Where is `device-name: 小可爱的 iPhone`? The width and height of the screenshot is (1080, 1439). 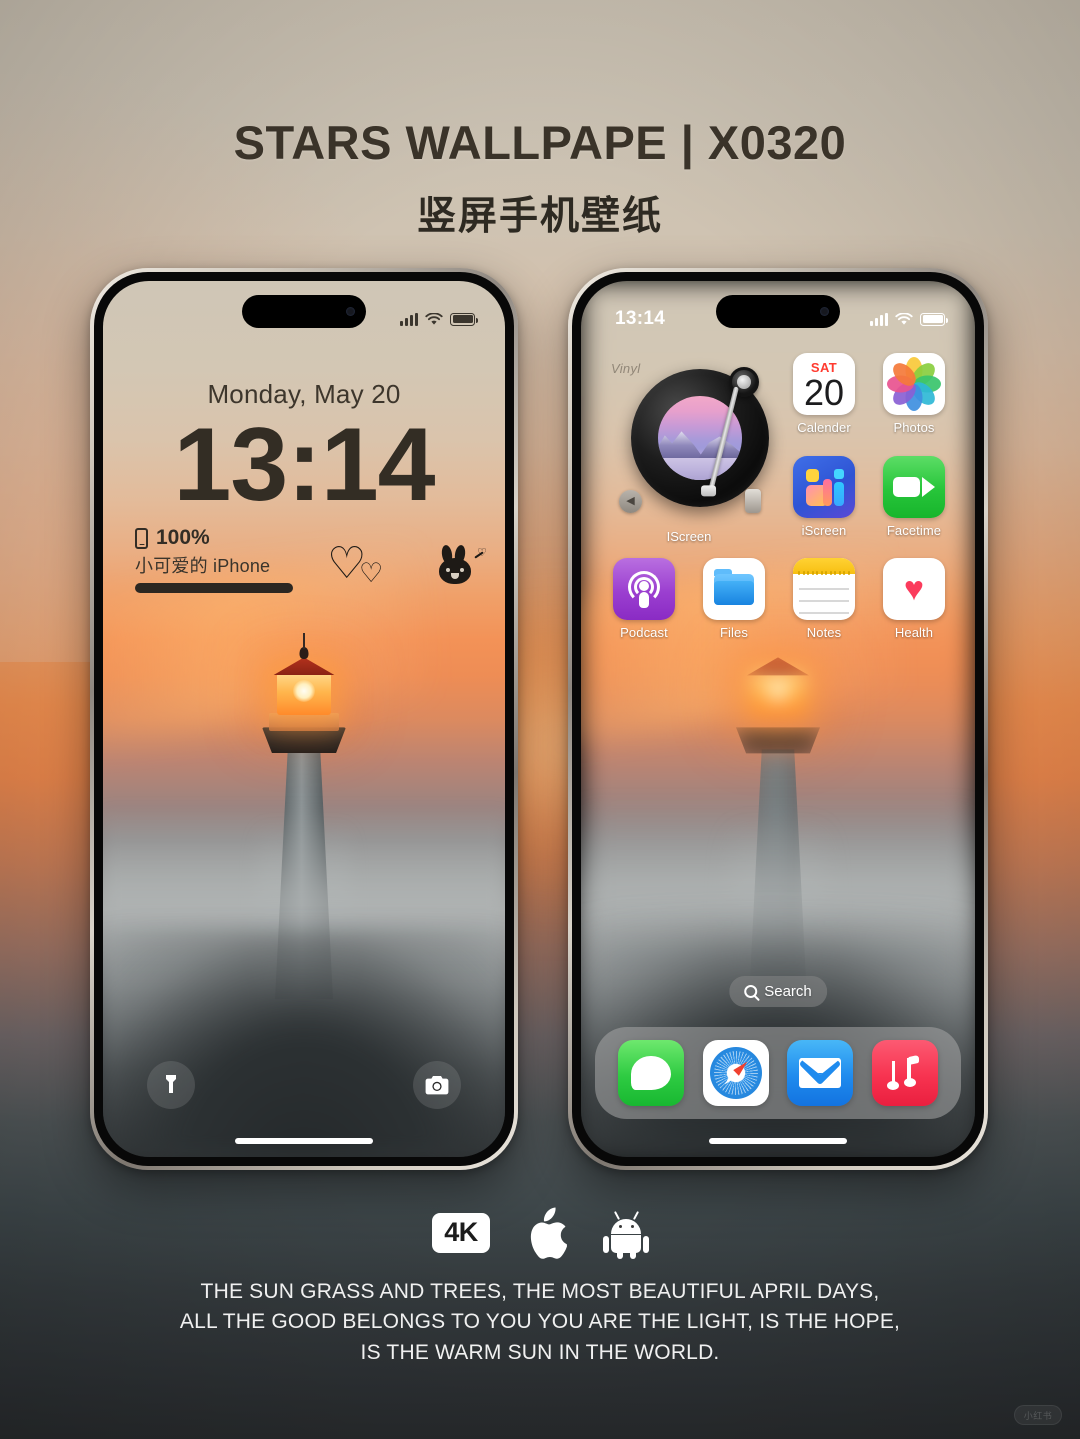
device-name: 小可爱的 iPhone is located at coordinates (203, 566).